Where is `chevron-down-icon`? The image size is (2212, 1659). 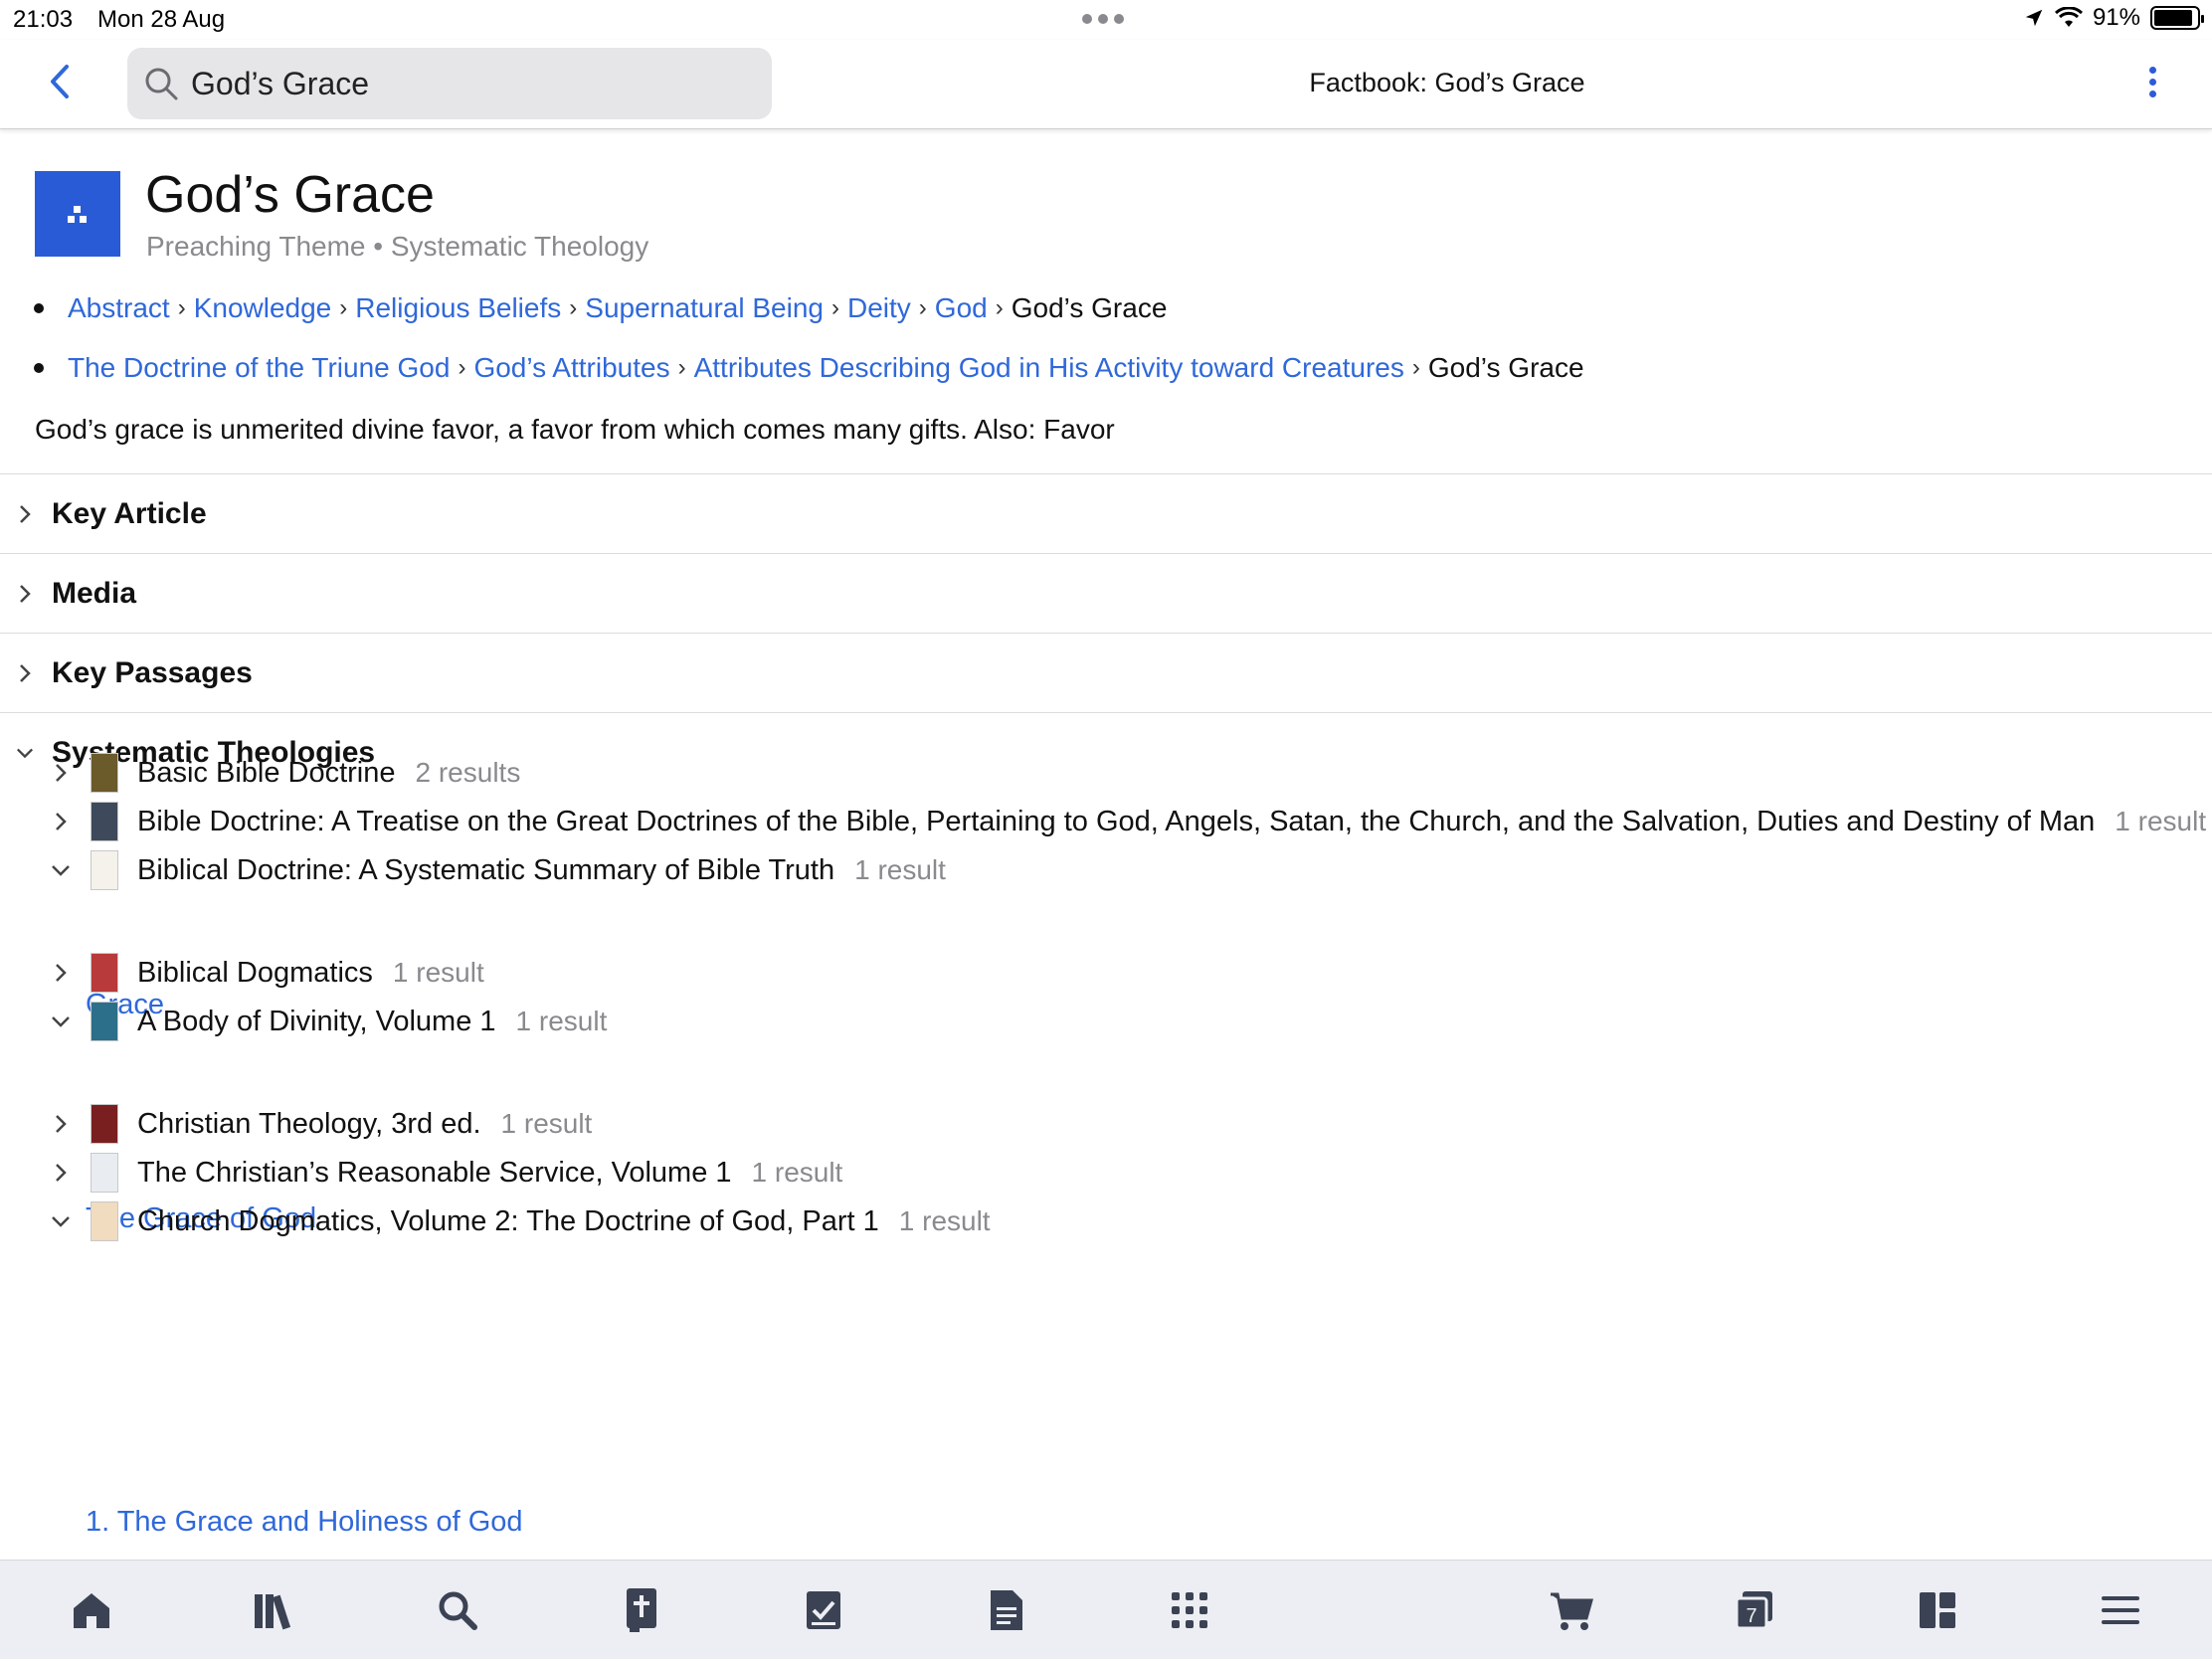
chevron-down-icon is located at coordinates (61, 1221).